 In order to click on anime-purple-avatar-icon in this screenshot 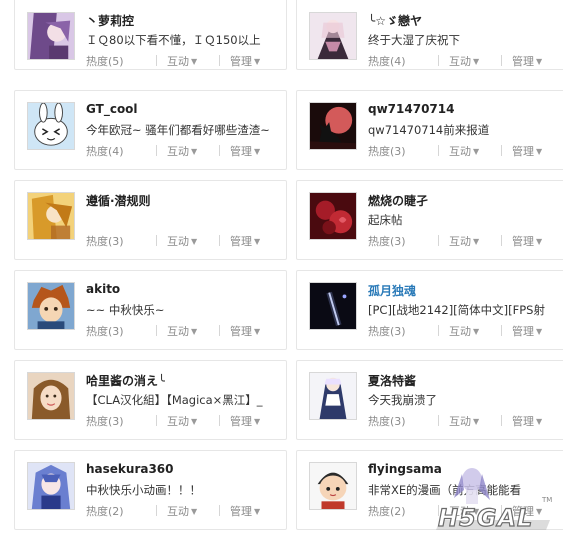, I will do `click(51, 36)`.